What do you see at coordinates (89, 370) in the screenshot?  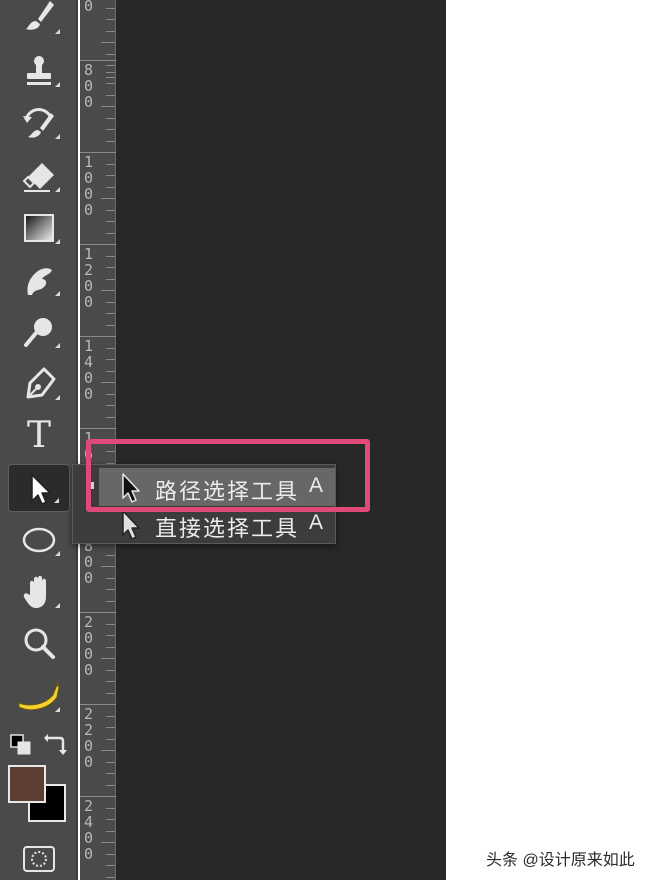 I see `ruler-label: 1 4 0 0` at bounding box center [89, 370].